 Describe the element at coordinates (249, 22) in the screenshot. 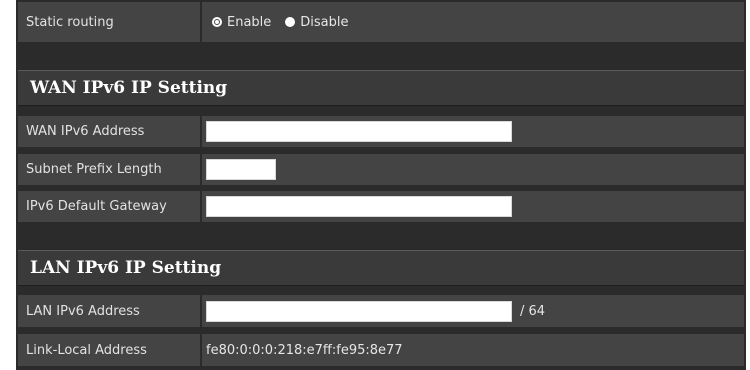

I see `enable-label: Enable` at that location.